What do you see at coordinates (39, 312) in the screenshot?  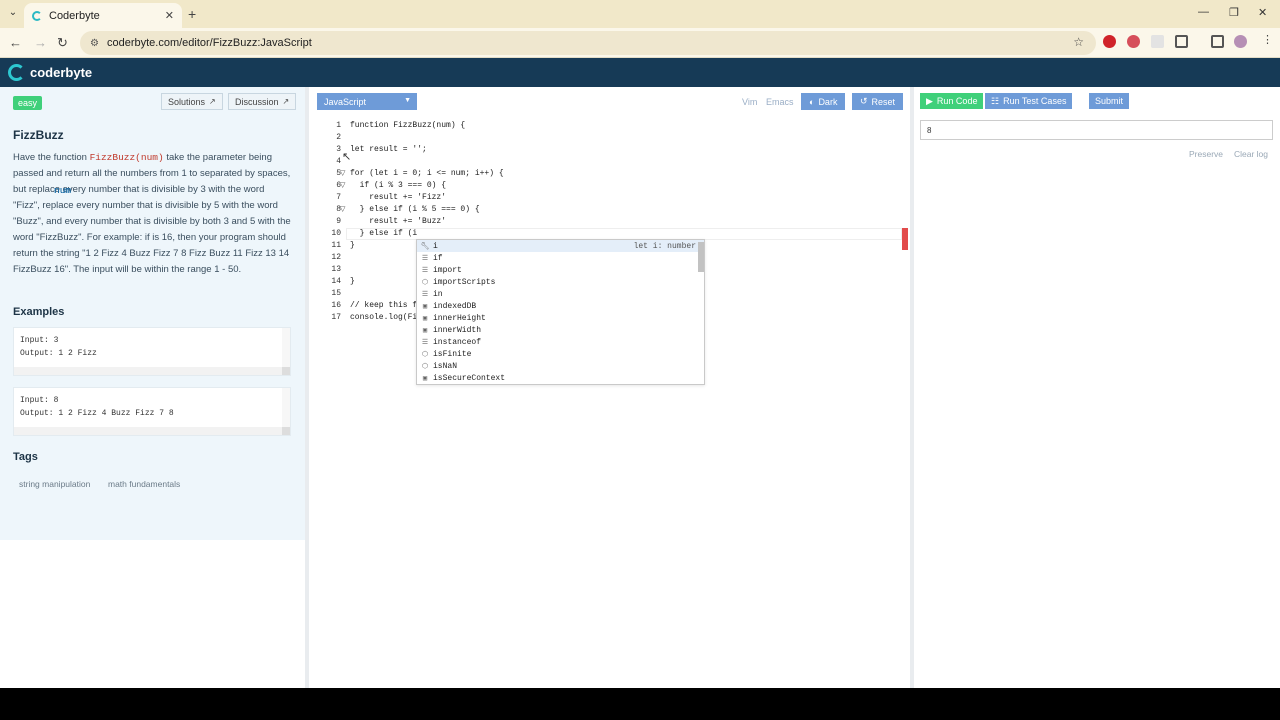 I see `examples-heading: Examples` at bounding box center [39, 312].